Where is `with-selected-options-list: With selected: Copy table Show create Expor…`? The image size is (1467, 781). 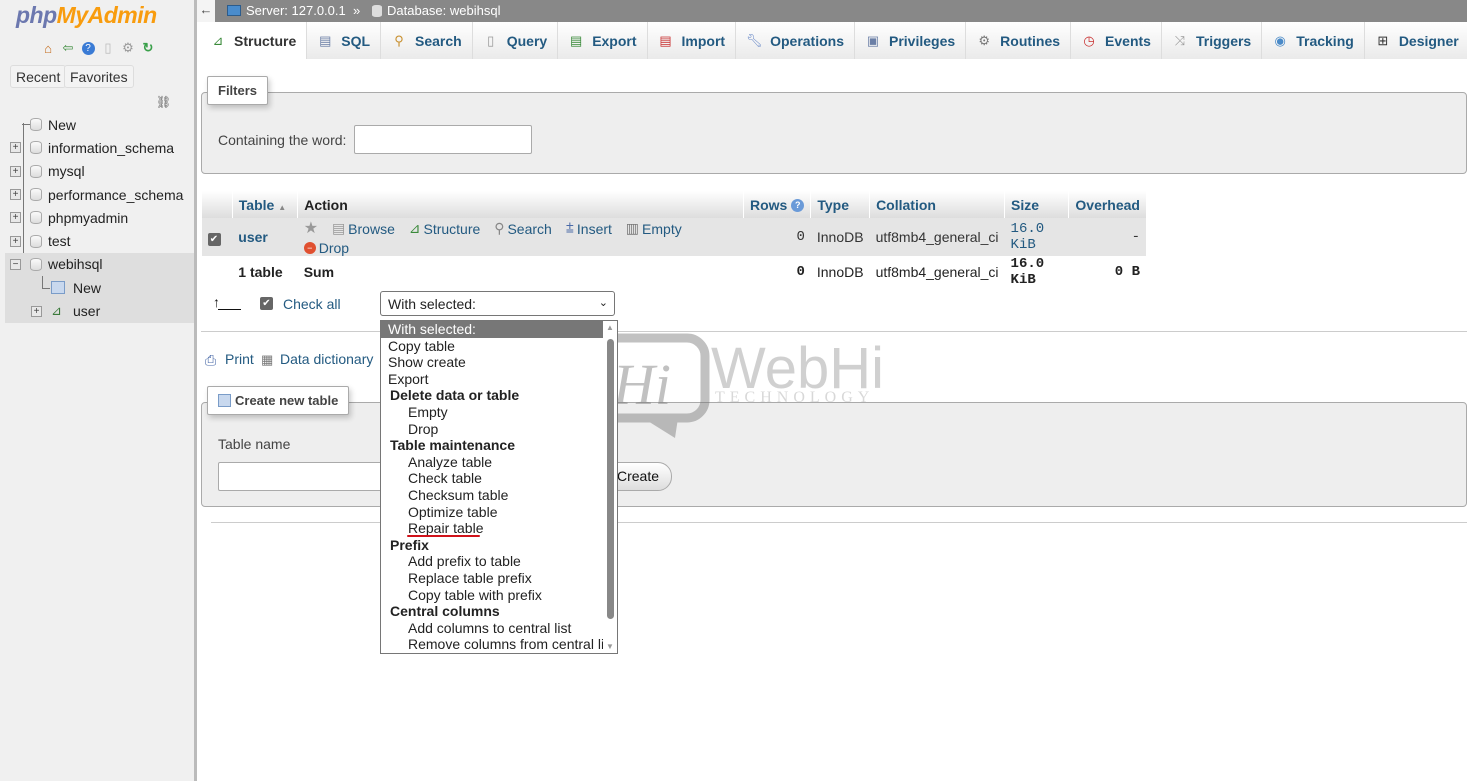
with-selected-options-list: With selected: Copy table Show create Expor… is located at coordinates (499, 487).